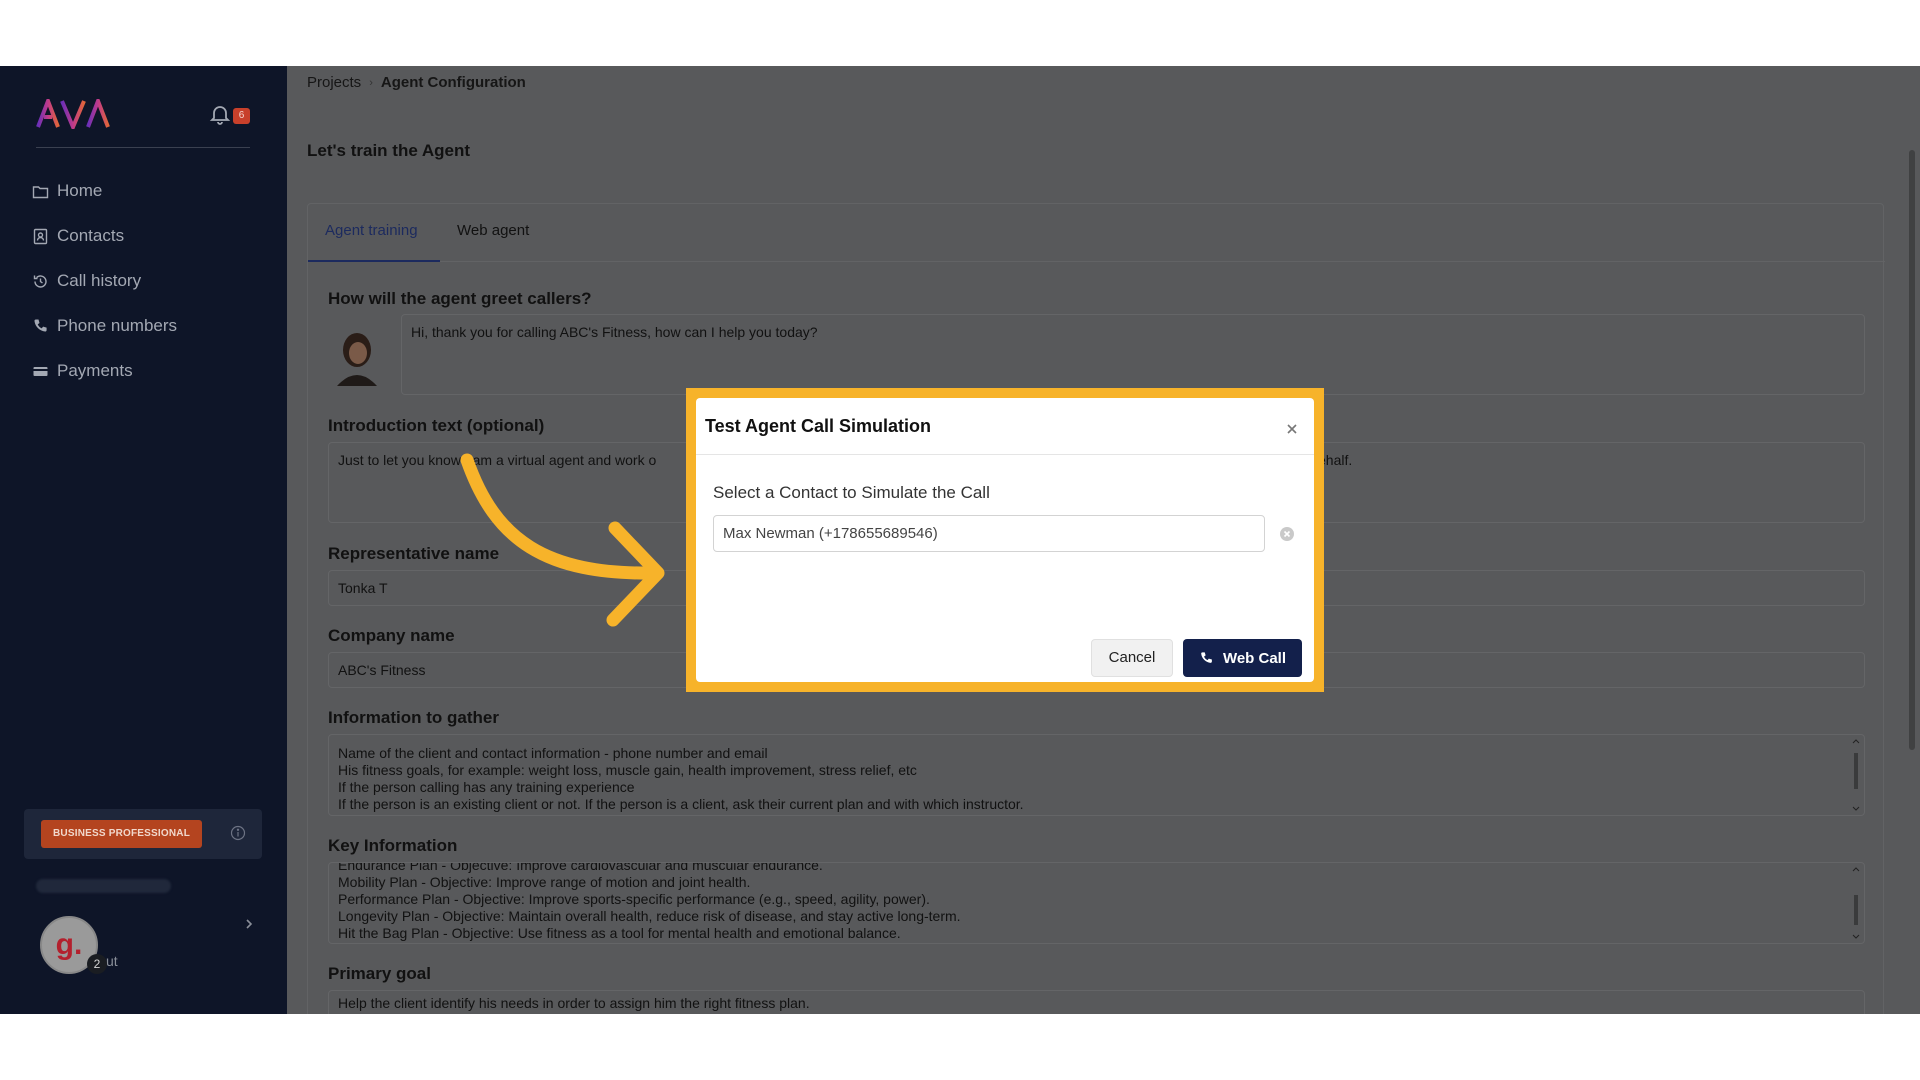  What do you see at coordinates (374, 261) in the screenshot?
I see `active-tab-indicator` at bounding box center [374, 261].